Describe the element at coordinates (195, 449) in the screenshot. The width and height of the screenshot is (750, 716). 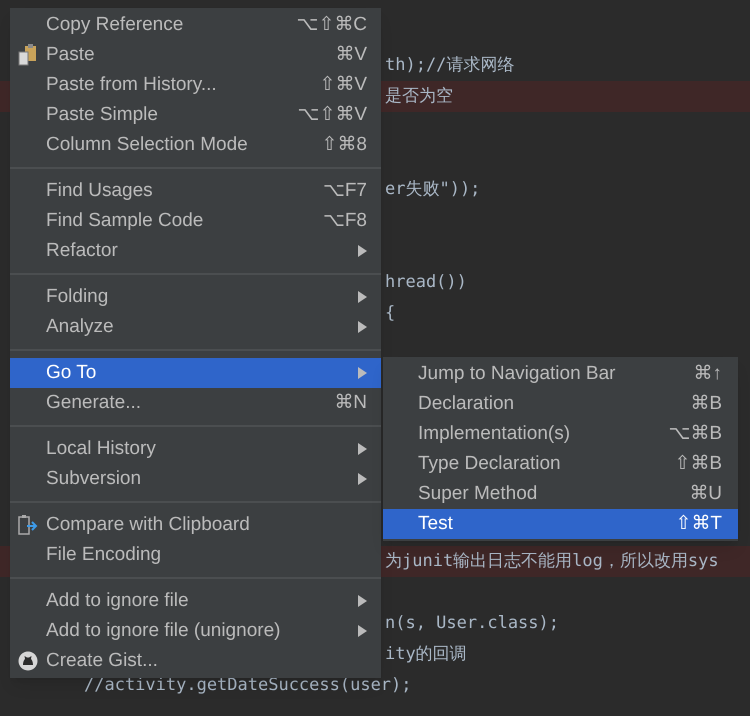
I see `menu-item: Local History` at that location.